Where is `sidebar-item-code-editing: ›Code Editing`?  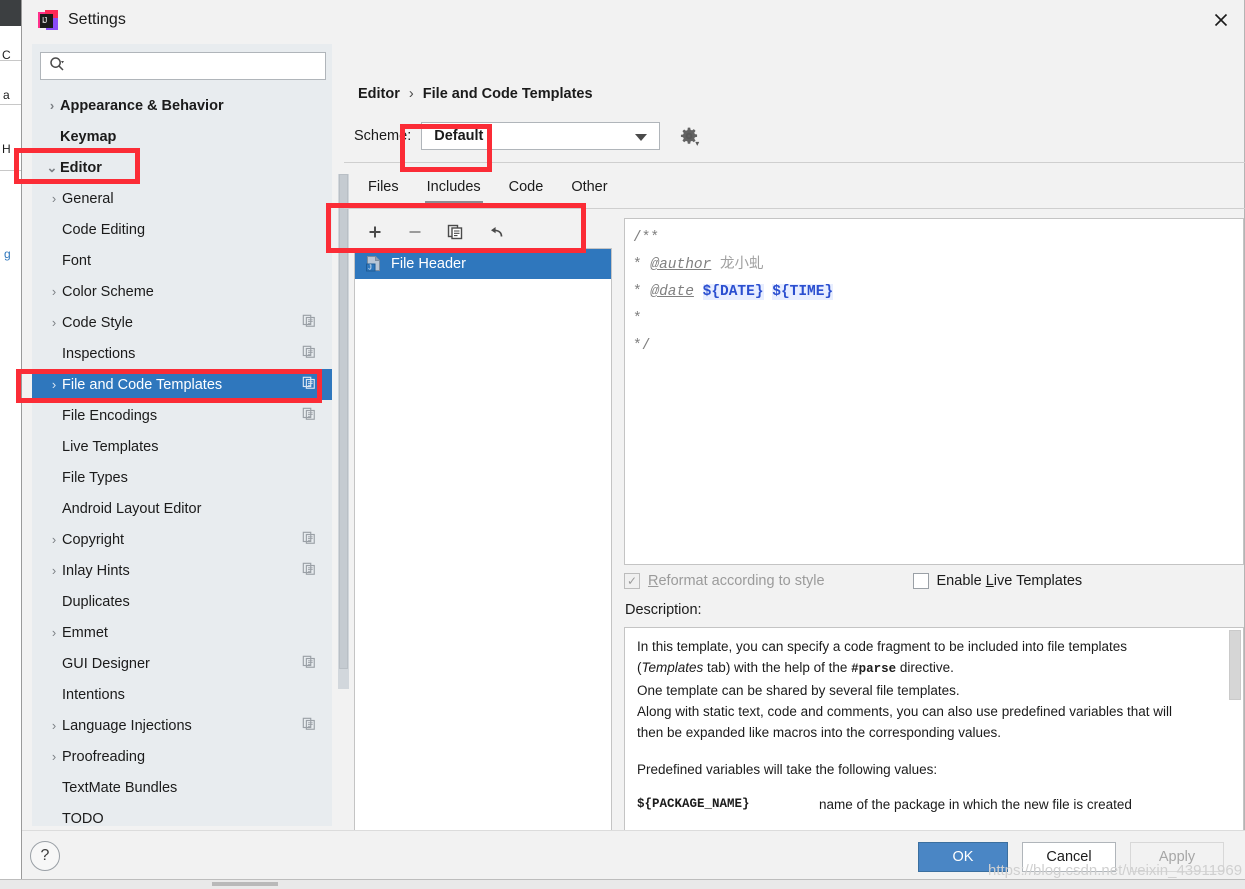
sidebar-item-code-editing: ›Code Editing is located at coordinates (182, 229).